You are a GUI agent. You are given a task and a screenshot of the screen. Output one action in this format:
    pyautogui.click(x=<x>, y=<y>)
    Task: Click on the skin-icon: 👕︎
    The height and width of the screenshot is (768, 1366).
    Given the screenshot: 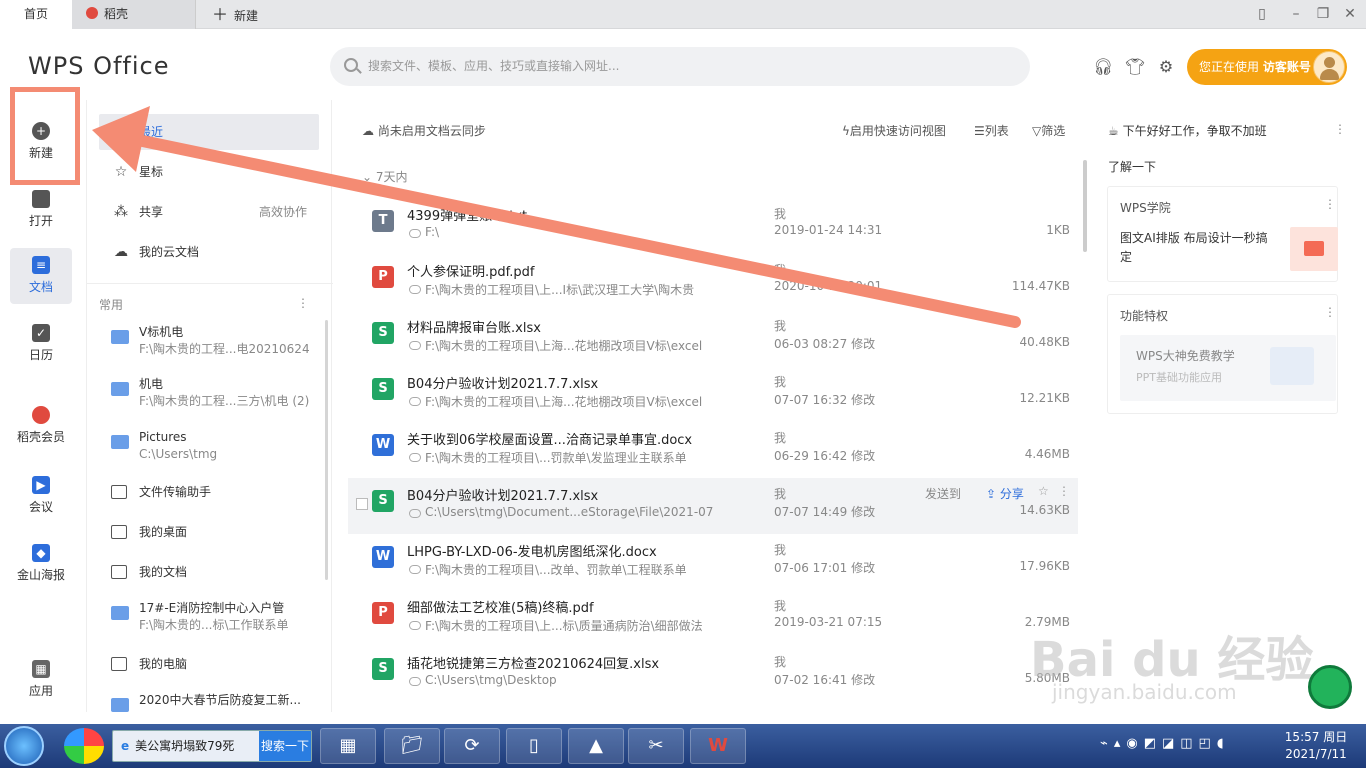 What is the action you would take?
    pyautogui.click(x=1135, y=67)
    